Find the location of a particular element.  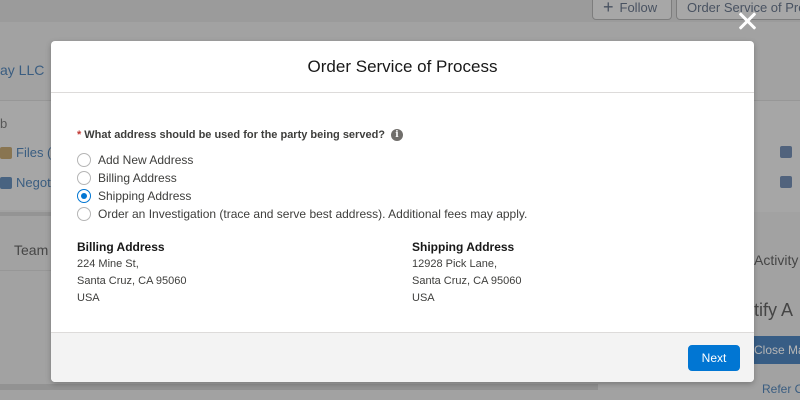

modal-title: Order Service of Process is located at coordinates (402, 66).